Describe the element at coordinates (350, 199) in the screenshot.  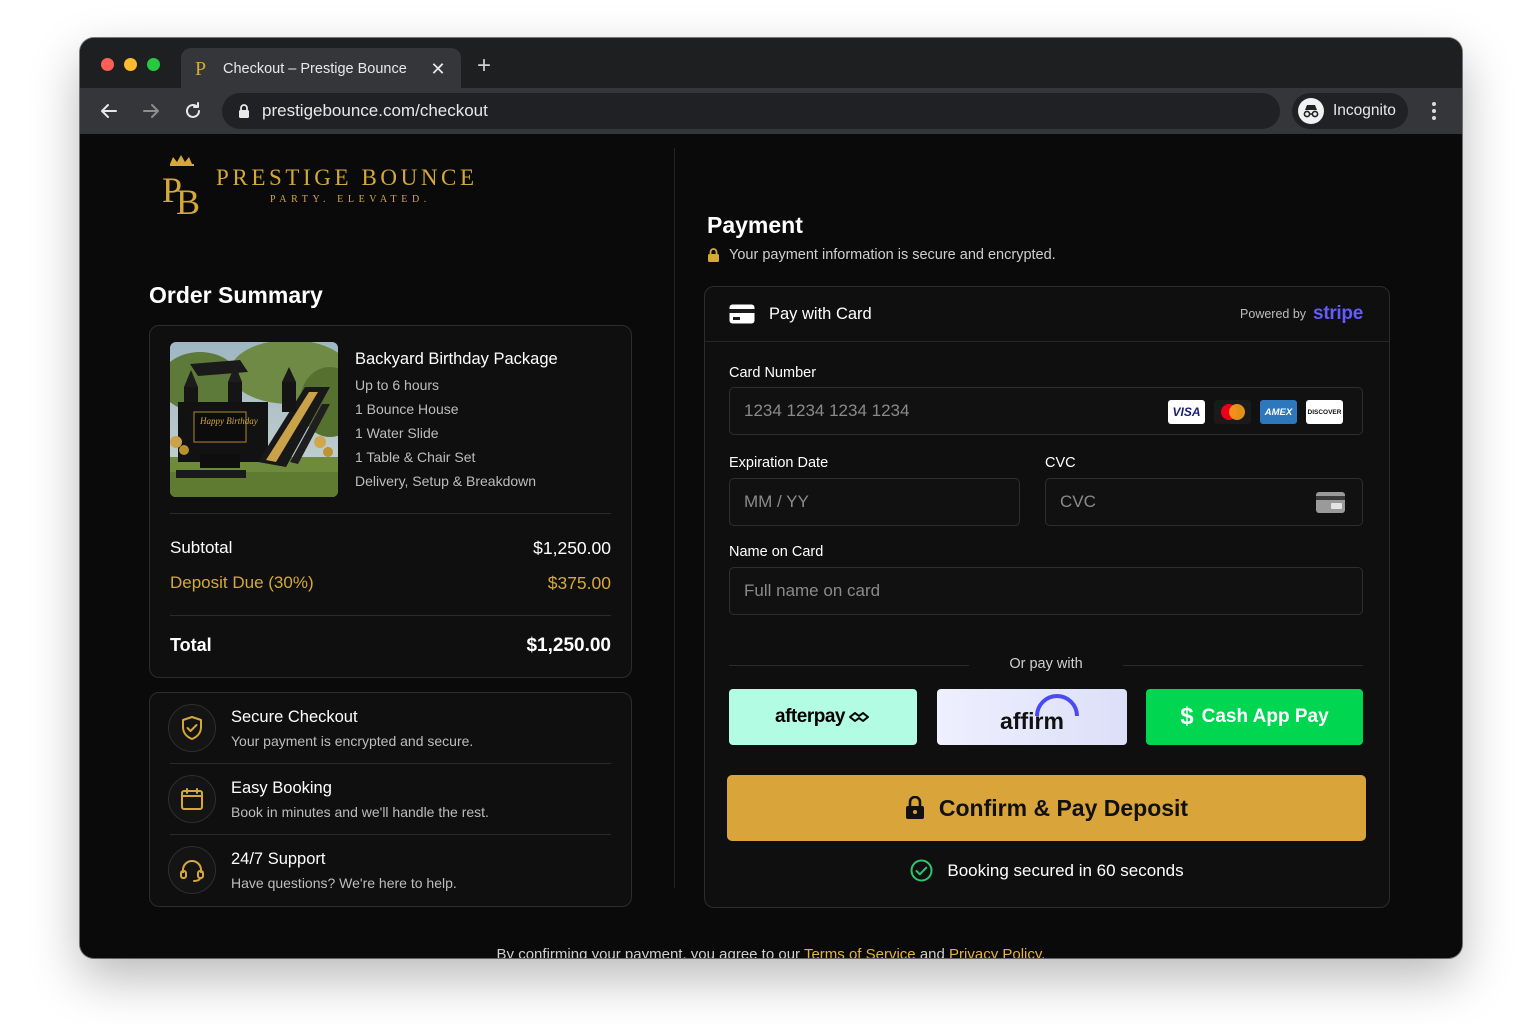
I see `brand-tagline: PARTY. ELEVATED.` at that location.